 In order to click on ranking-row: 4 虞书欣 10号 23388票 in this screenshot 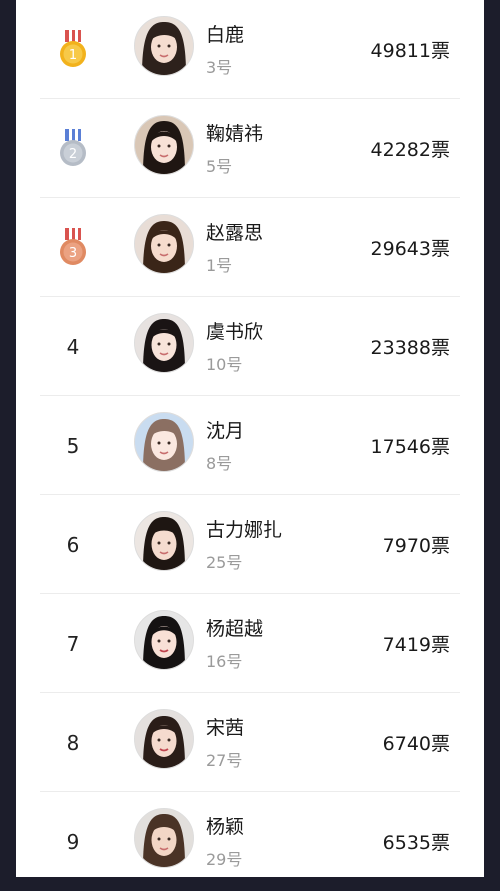, I will do `click(250, 346)`.